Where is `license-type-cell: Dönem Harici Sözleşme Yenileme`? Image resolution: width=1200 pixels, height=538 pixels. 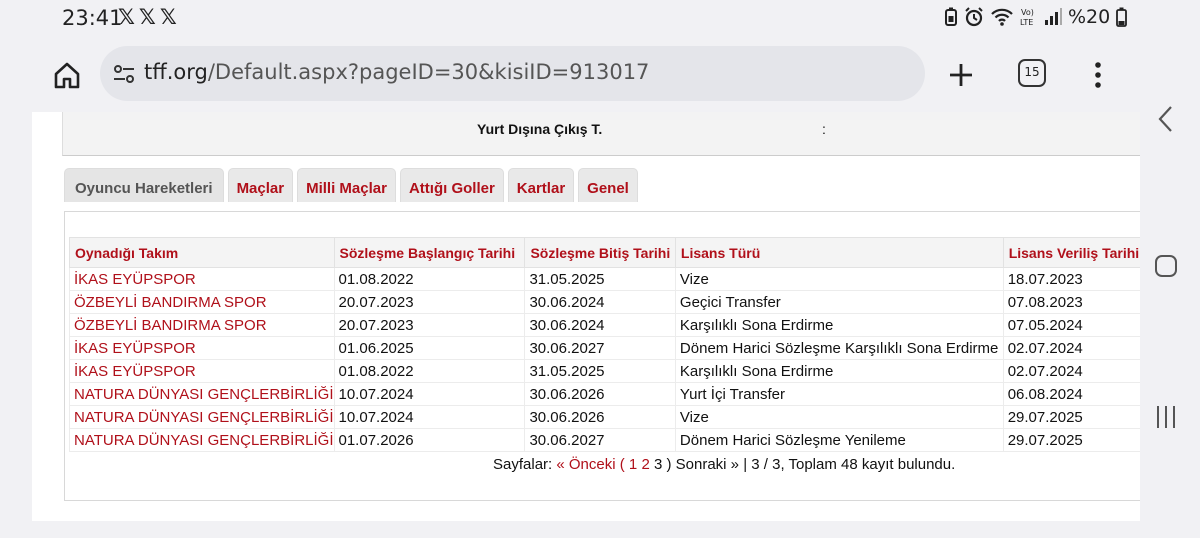
license-type-cell: Dönem Harici Sözleşme Yenileme is located at coordinates (839, 440).